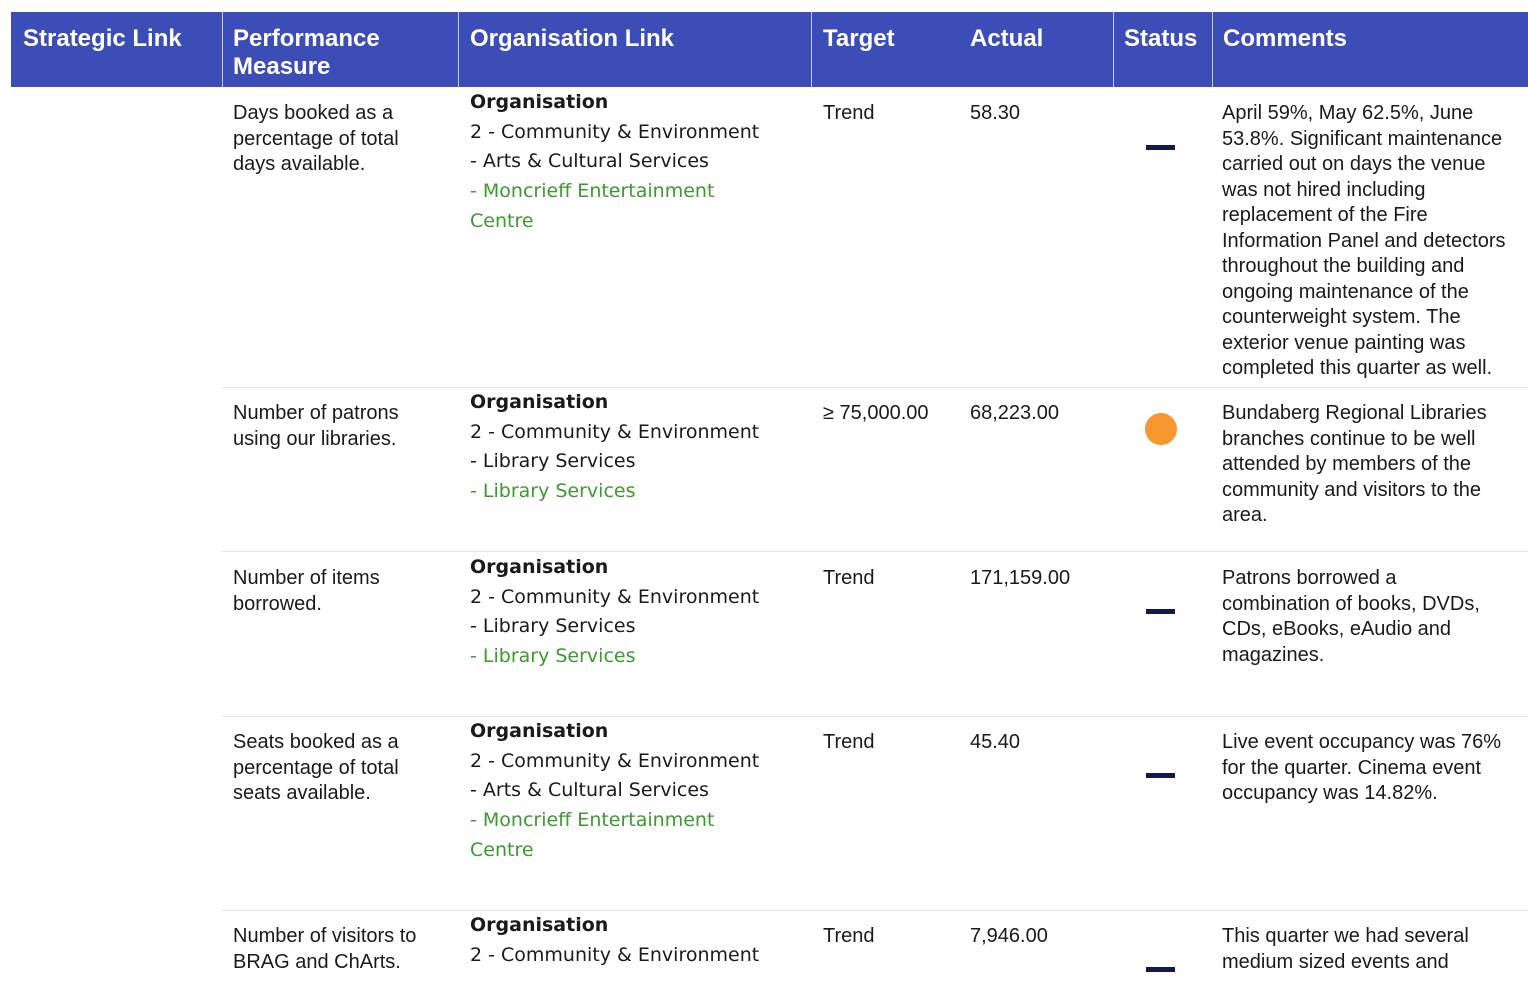 This screenshot has height=981, width=1528. I want to click on actual-value: 45.40, so click(995, 742).